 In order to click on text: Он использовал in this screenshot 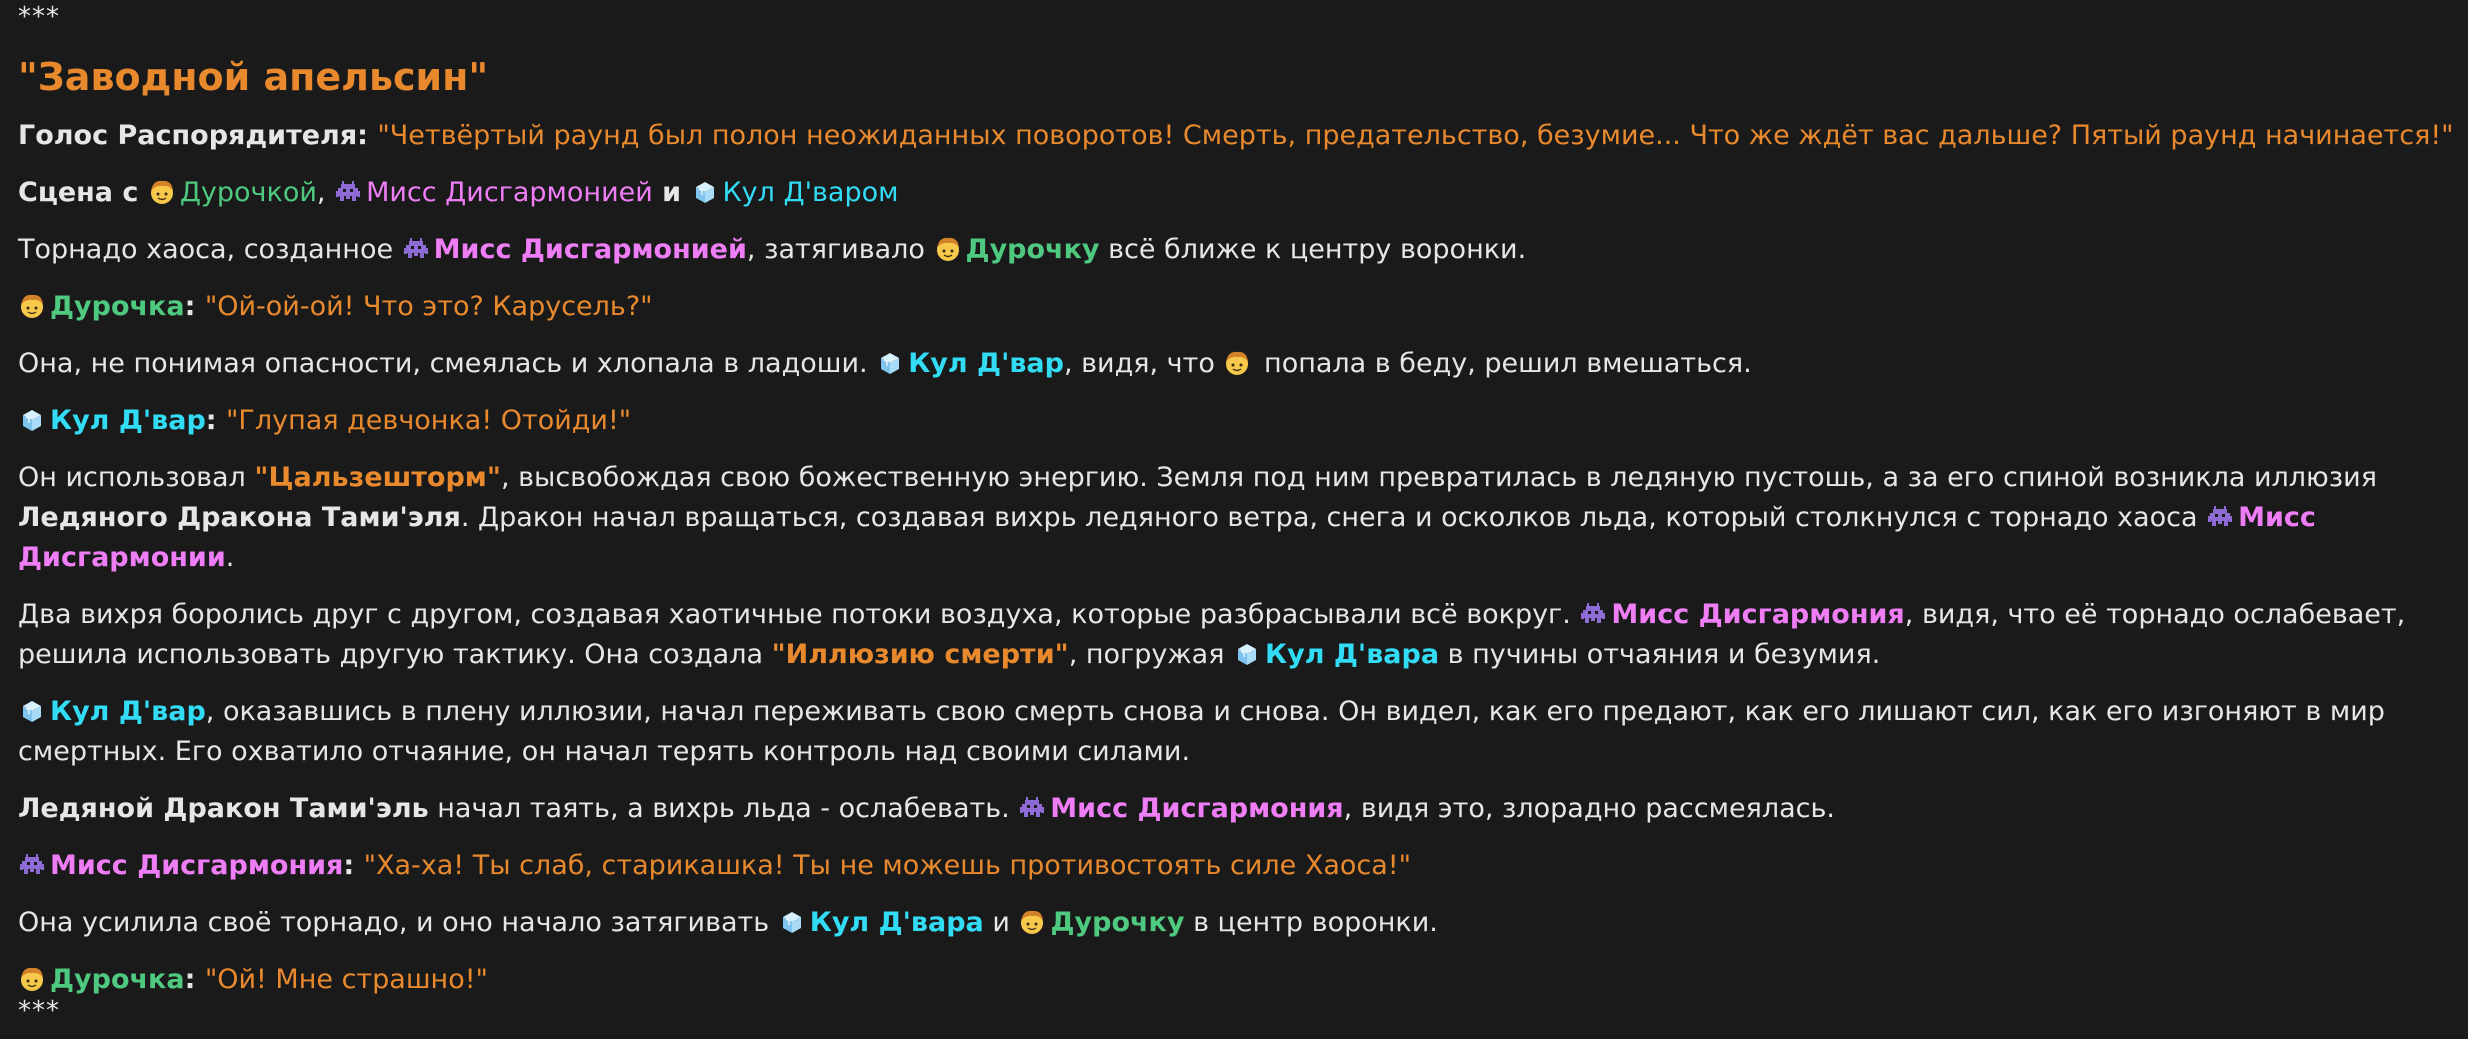, I will do `click(136, 477)`.